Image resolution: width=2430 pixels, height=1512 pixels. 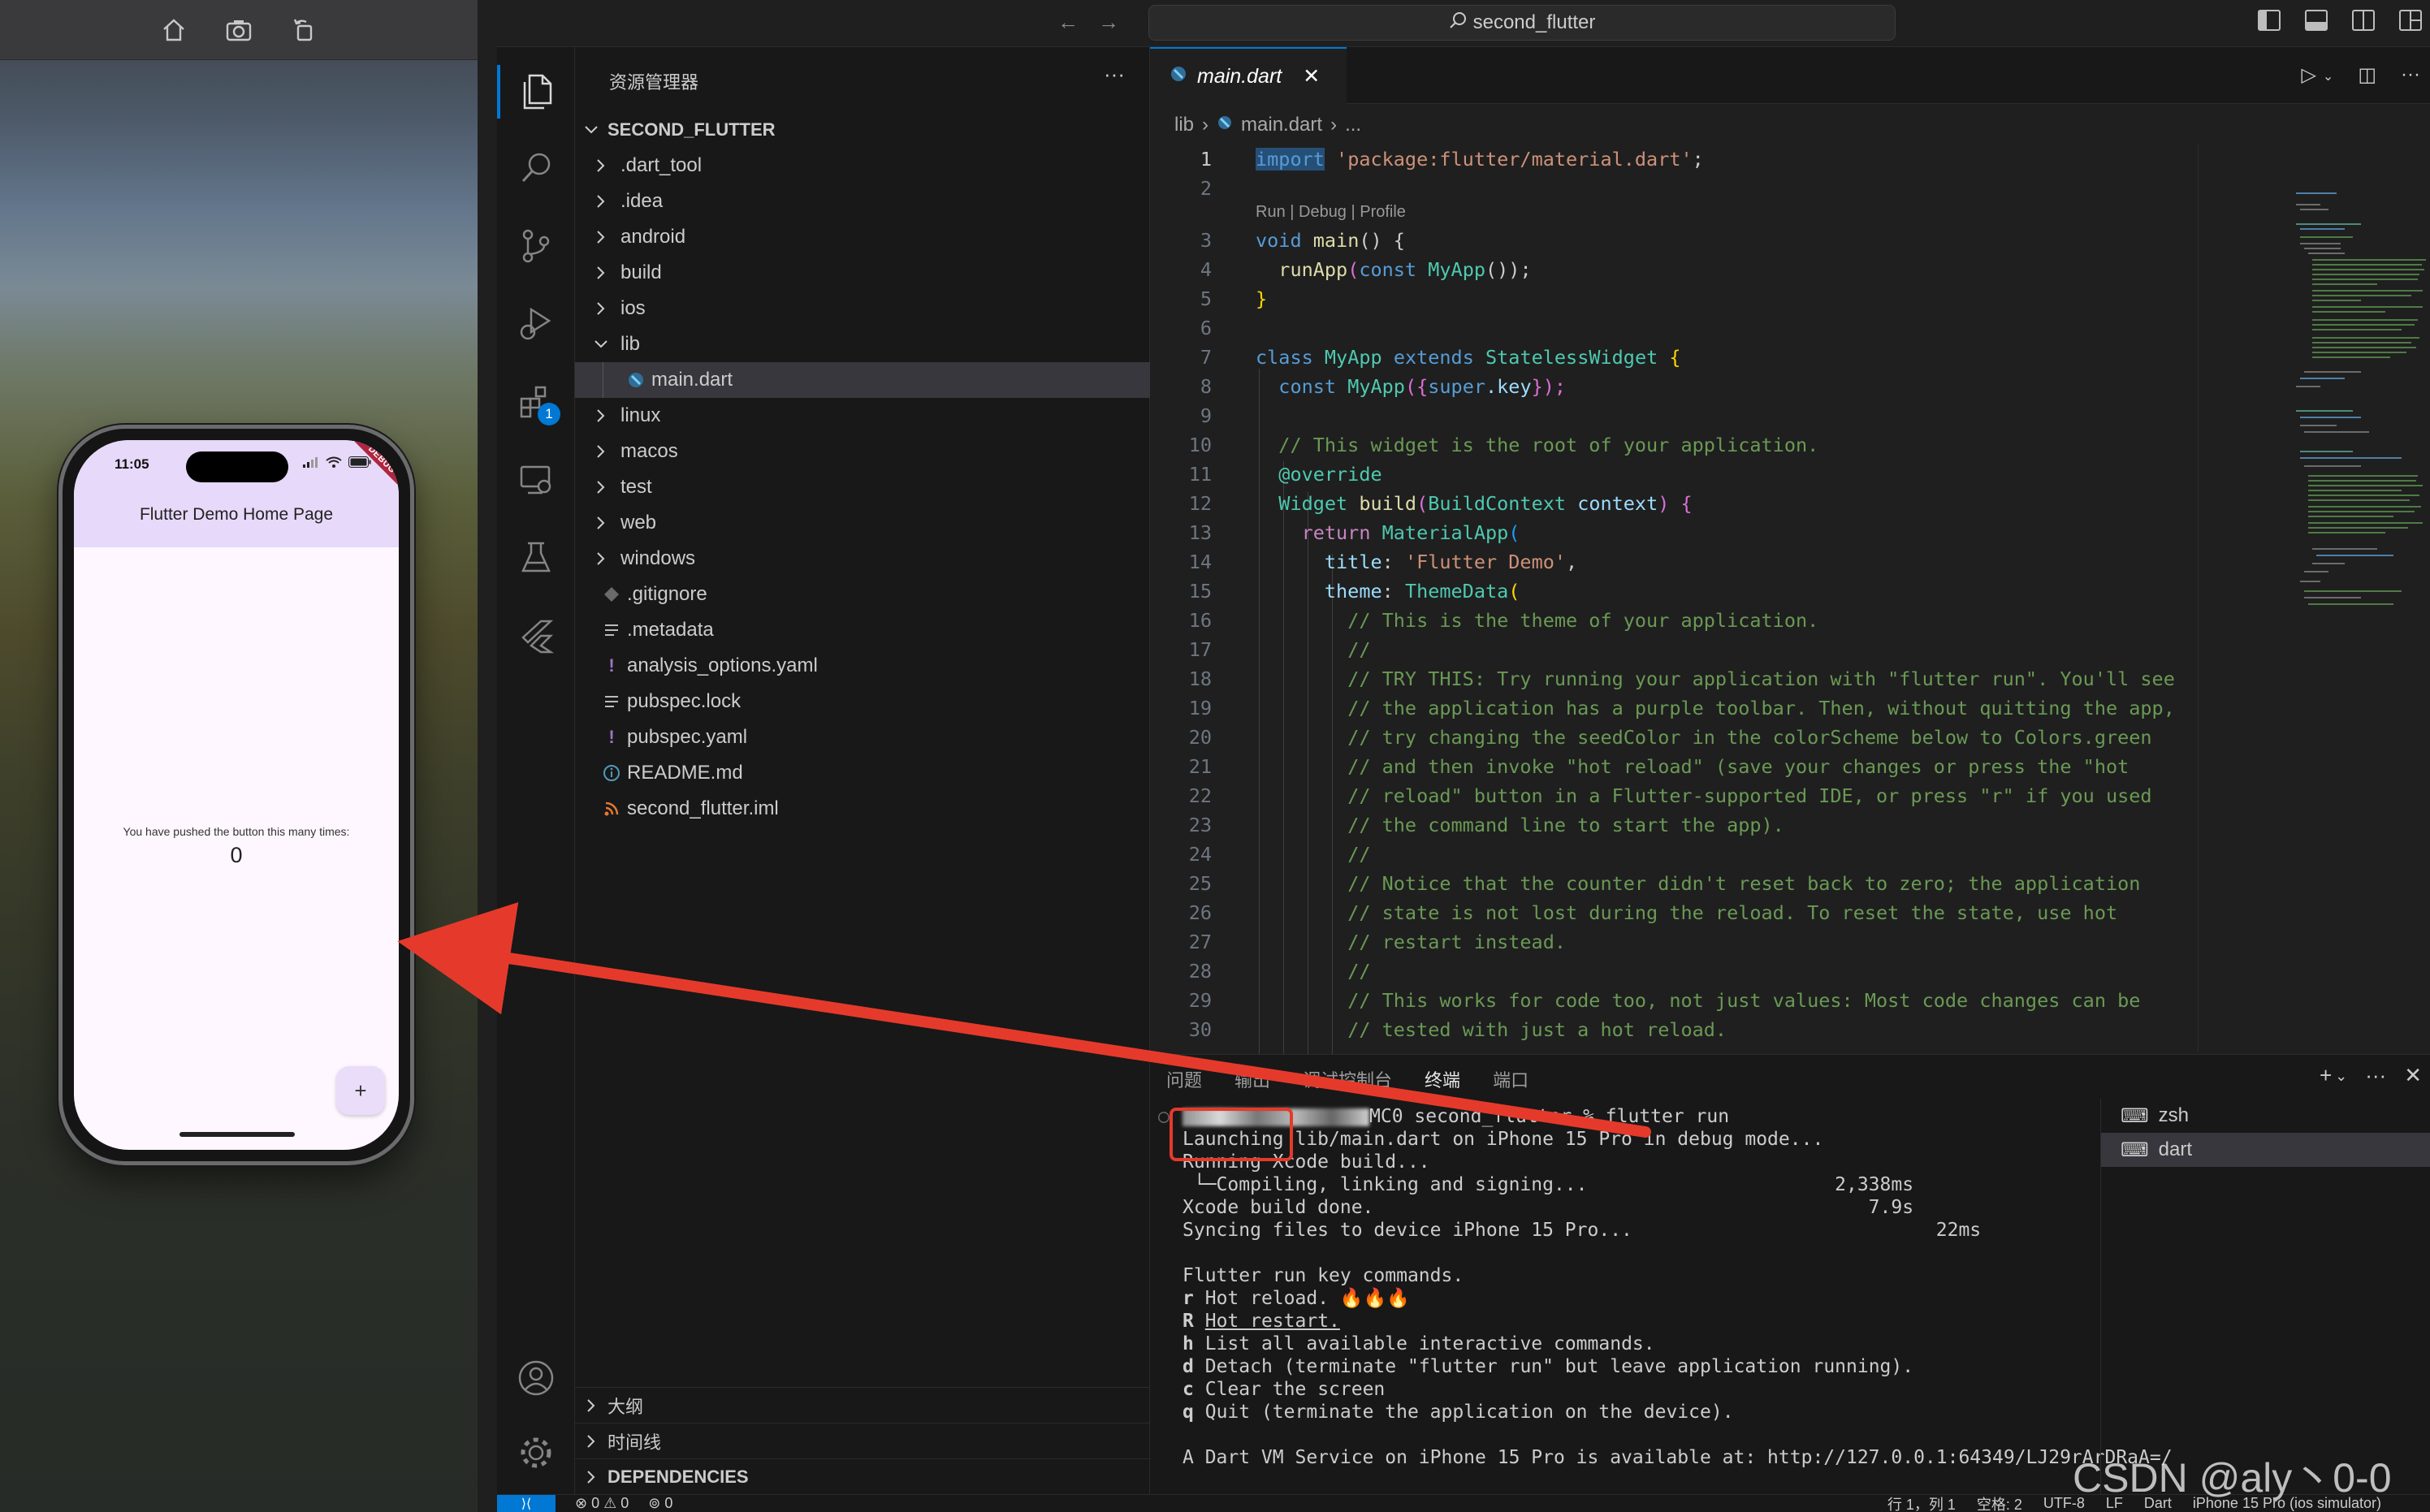 What do you see at coordinates (1347, 1083) in the screenshot?
I see `tab-debug-console: 调试控制台` at bounding box center [1347, 1083].